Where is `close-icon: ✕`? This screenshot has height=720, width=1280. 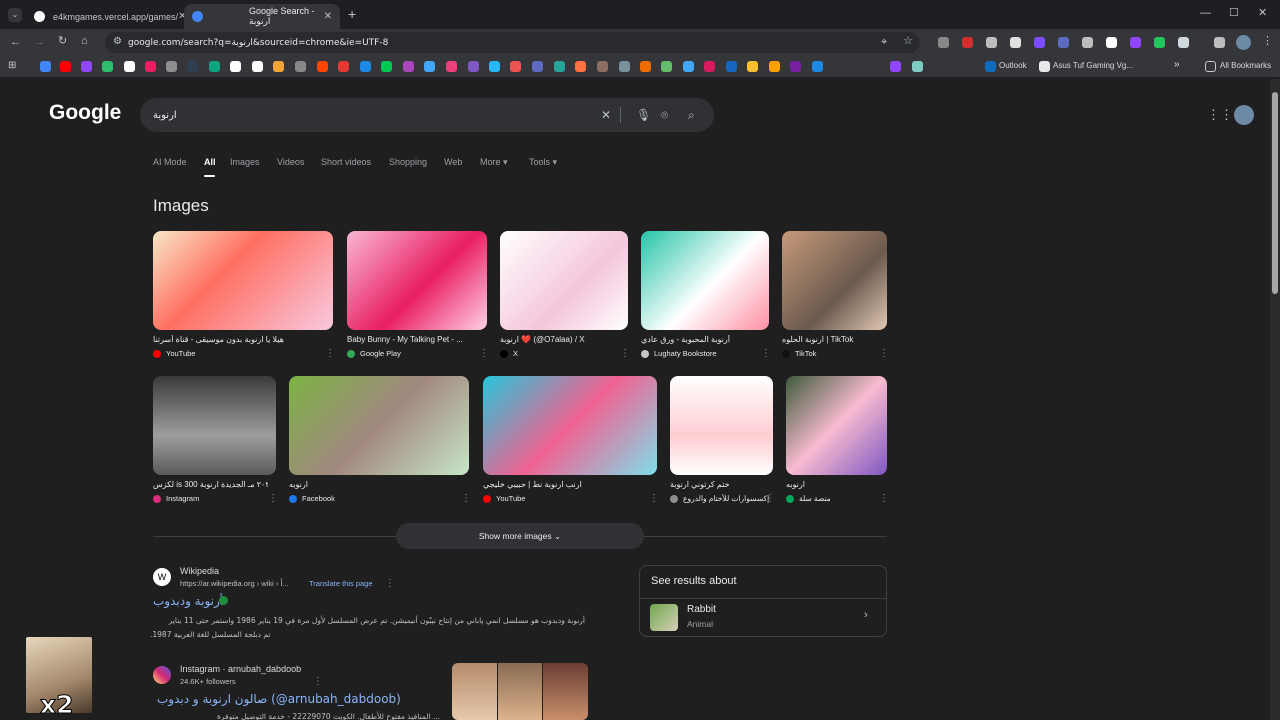 close-icon: ✕ is located at coordinates (328, 16).